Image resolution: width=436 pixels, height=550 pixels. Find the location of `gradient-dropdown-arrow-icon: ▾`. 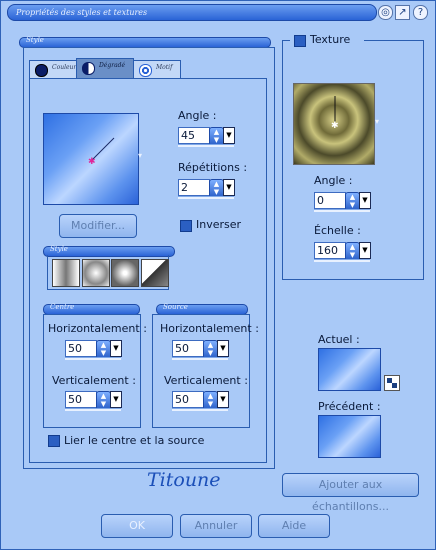

gradient-dropdown-arrow-icon: ▾ is located at coordinates (140, 155).